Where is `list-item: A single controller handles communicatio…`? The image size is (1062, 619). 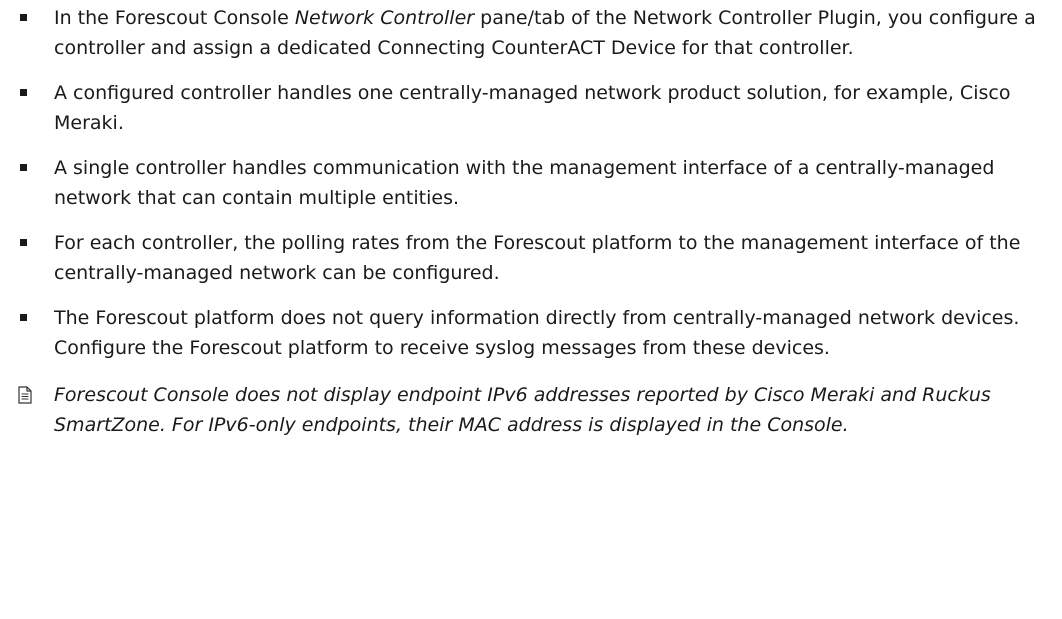
list-item: A single controller handles communicatio… is located at coordinates (531, 183).